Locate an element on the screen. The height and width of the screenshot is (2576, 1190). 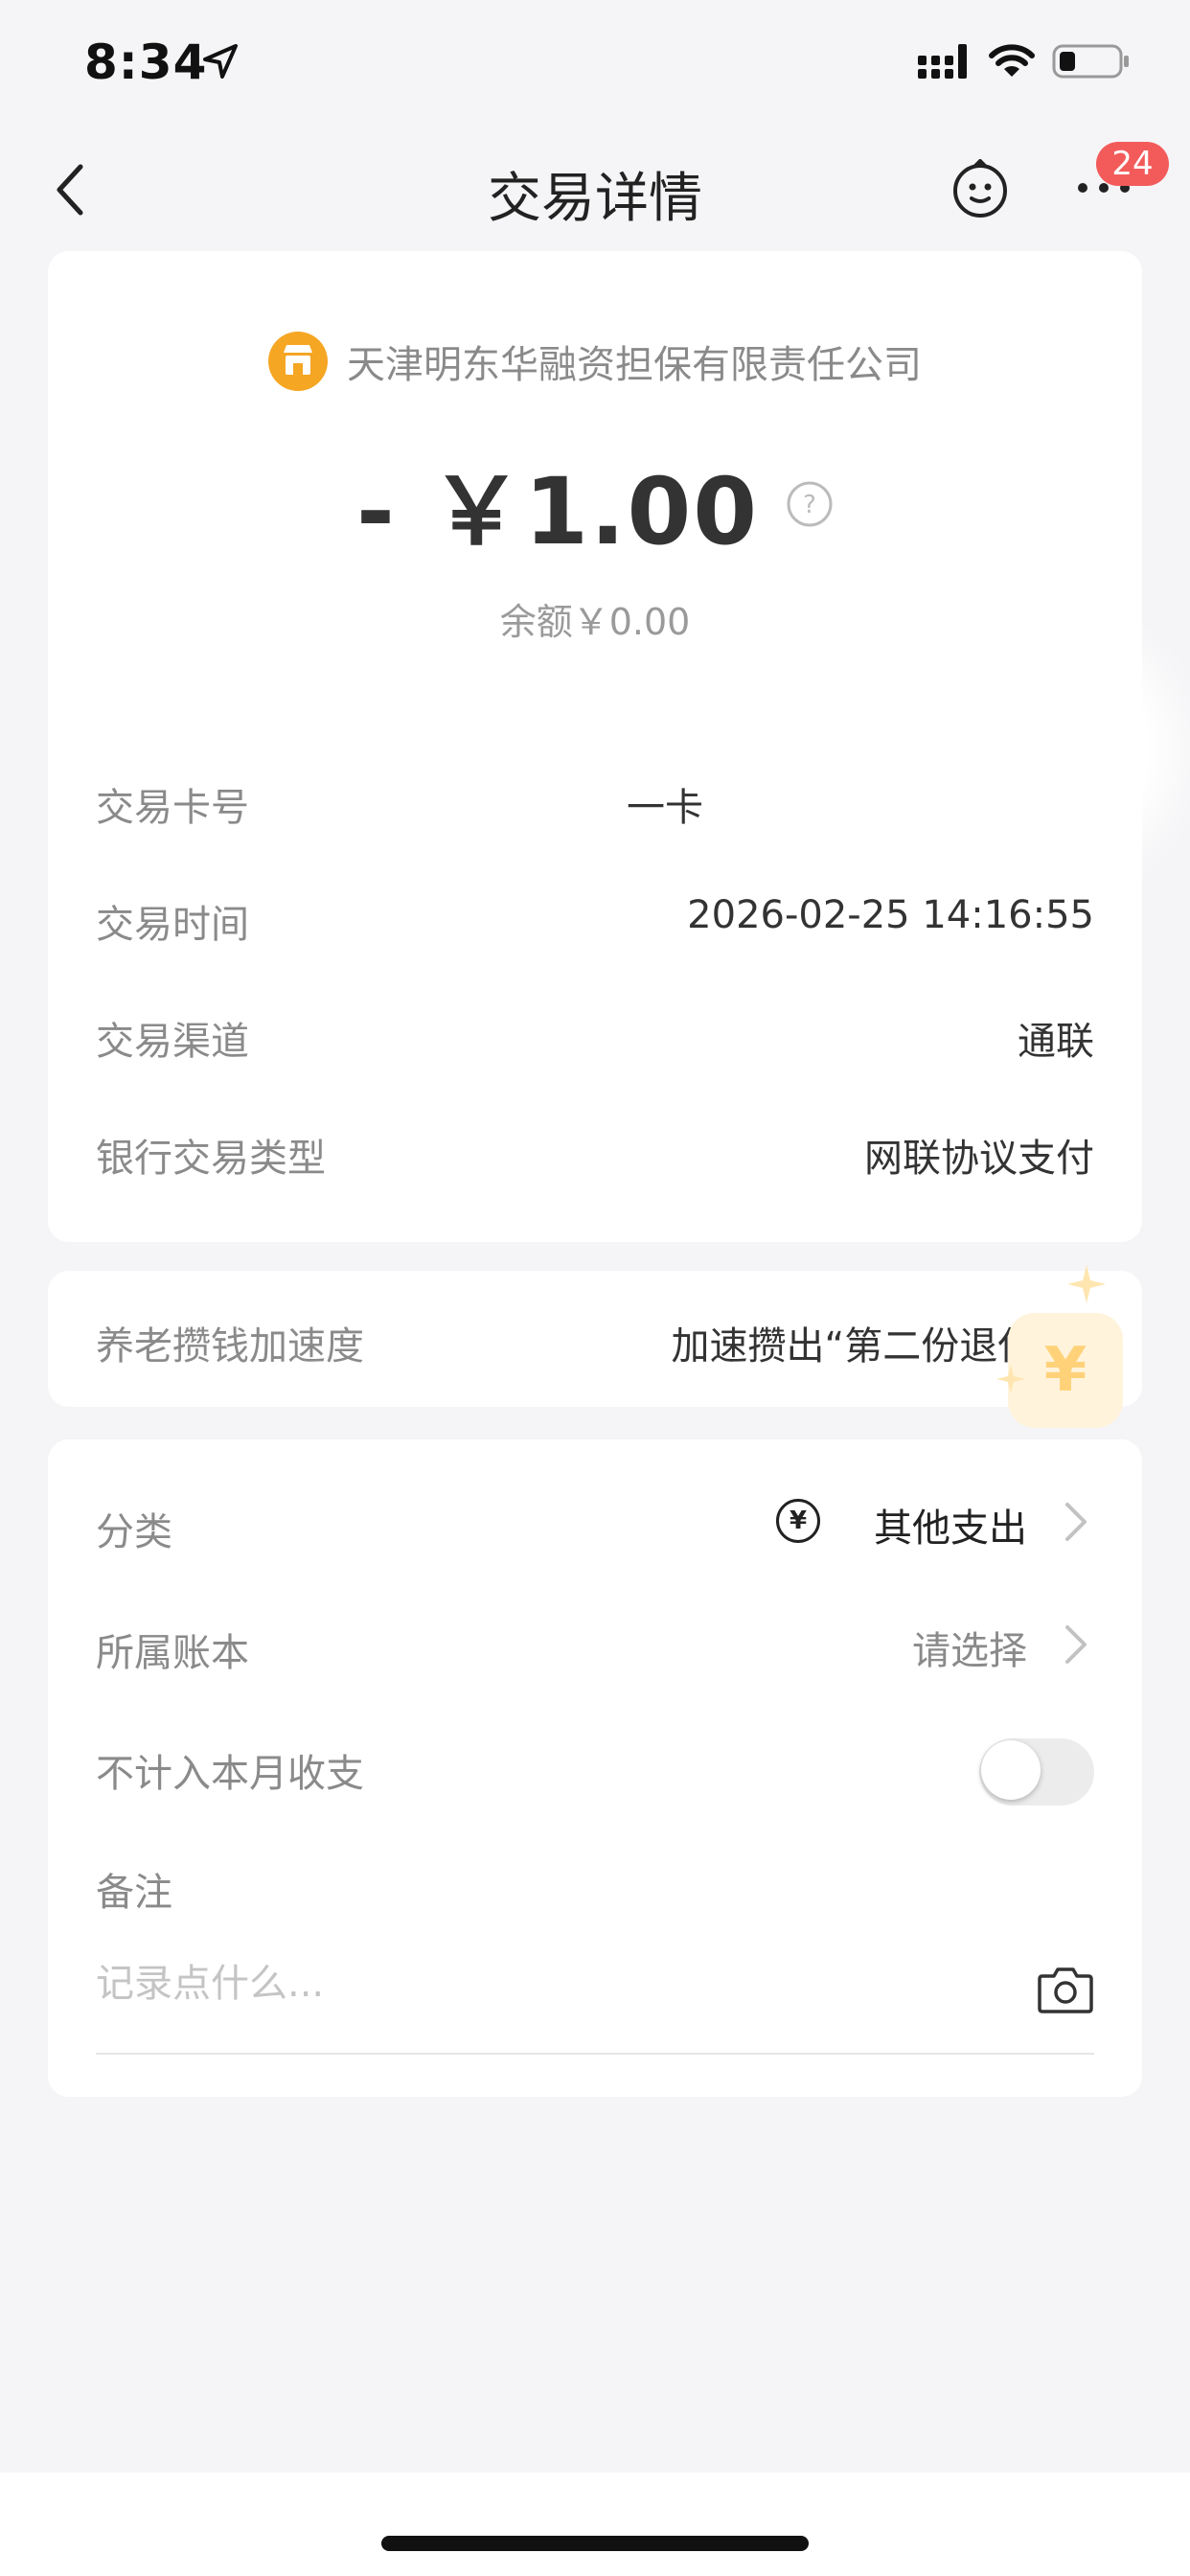
merchant-name: 天津明东华融资担保有限责任公司 is located at coordinates (635, 365).